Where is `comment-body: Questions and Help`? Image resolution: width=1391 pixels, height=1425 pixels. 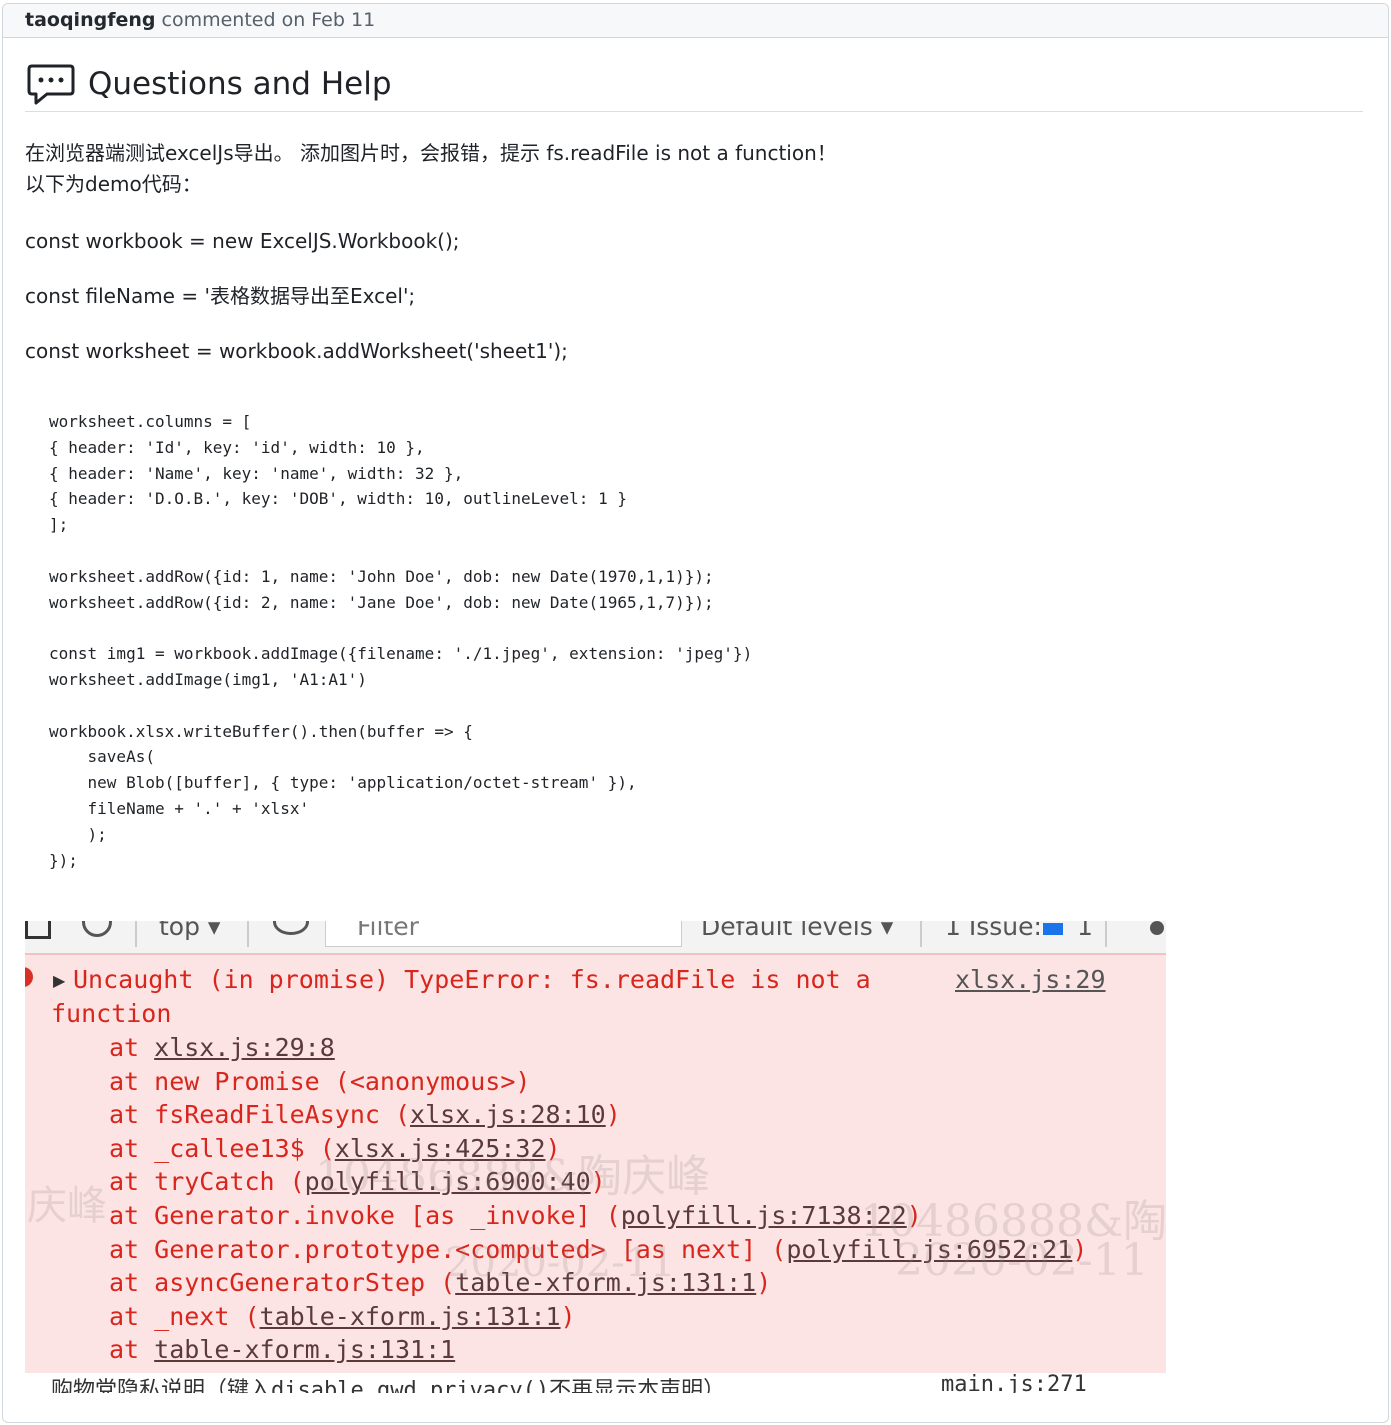
comment-body: Questions and Help is located at coordinates (695, 75).